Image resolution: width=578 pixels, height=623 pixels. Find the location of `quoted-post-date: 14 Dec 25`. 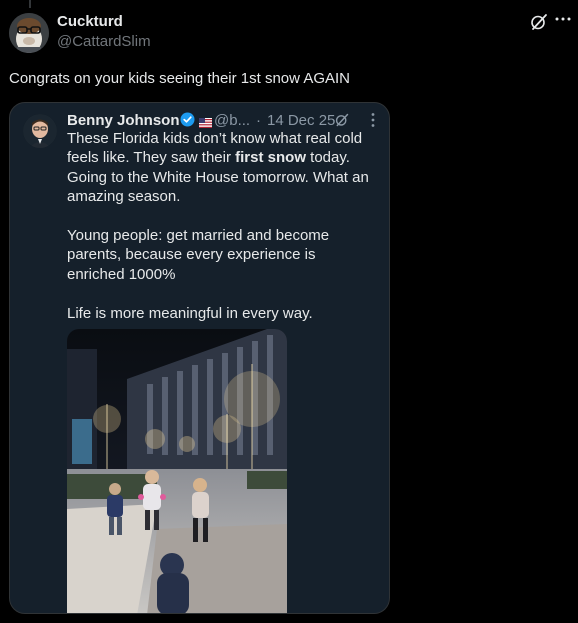

quoted-post-date: 14 Dec 25 is located at coordinates (301, 121).